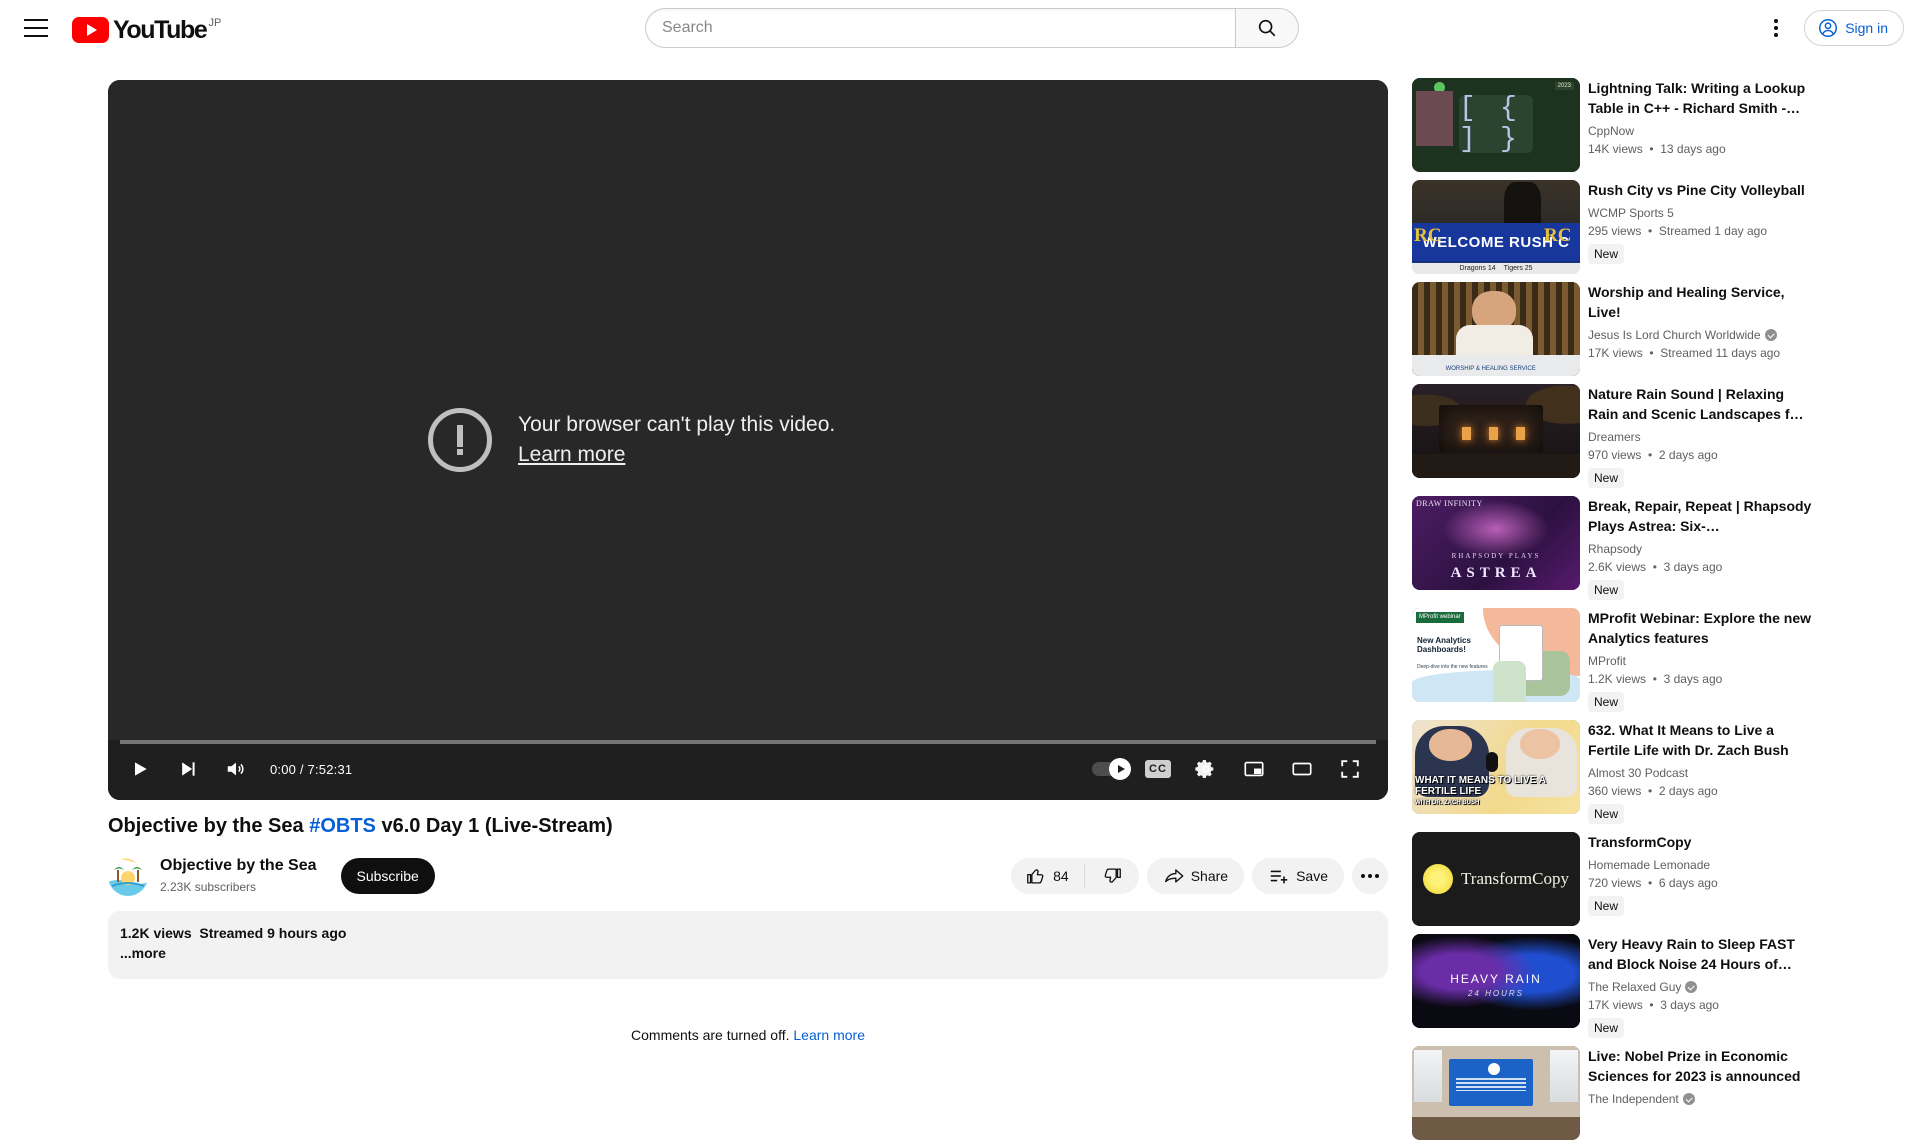  I want to click on autoplay-toggle, so click(1110, 769).